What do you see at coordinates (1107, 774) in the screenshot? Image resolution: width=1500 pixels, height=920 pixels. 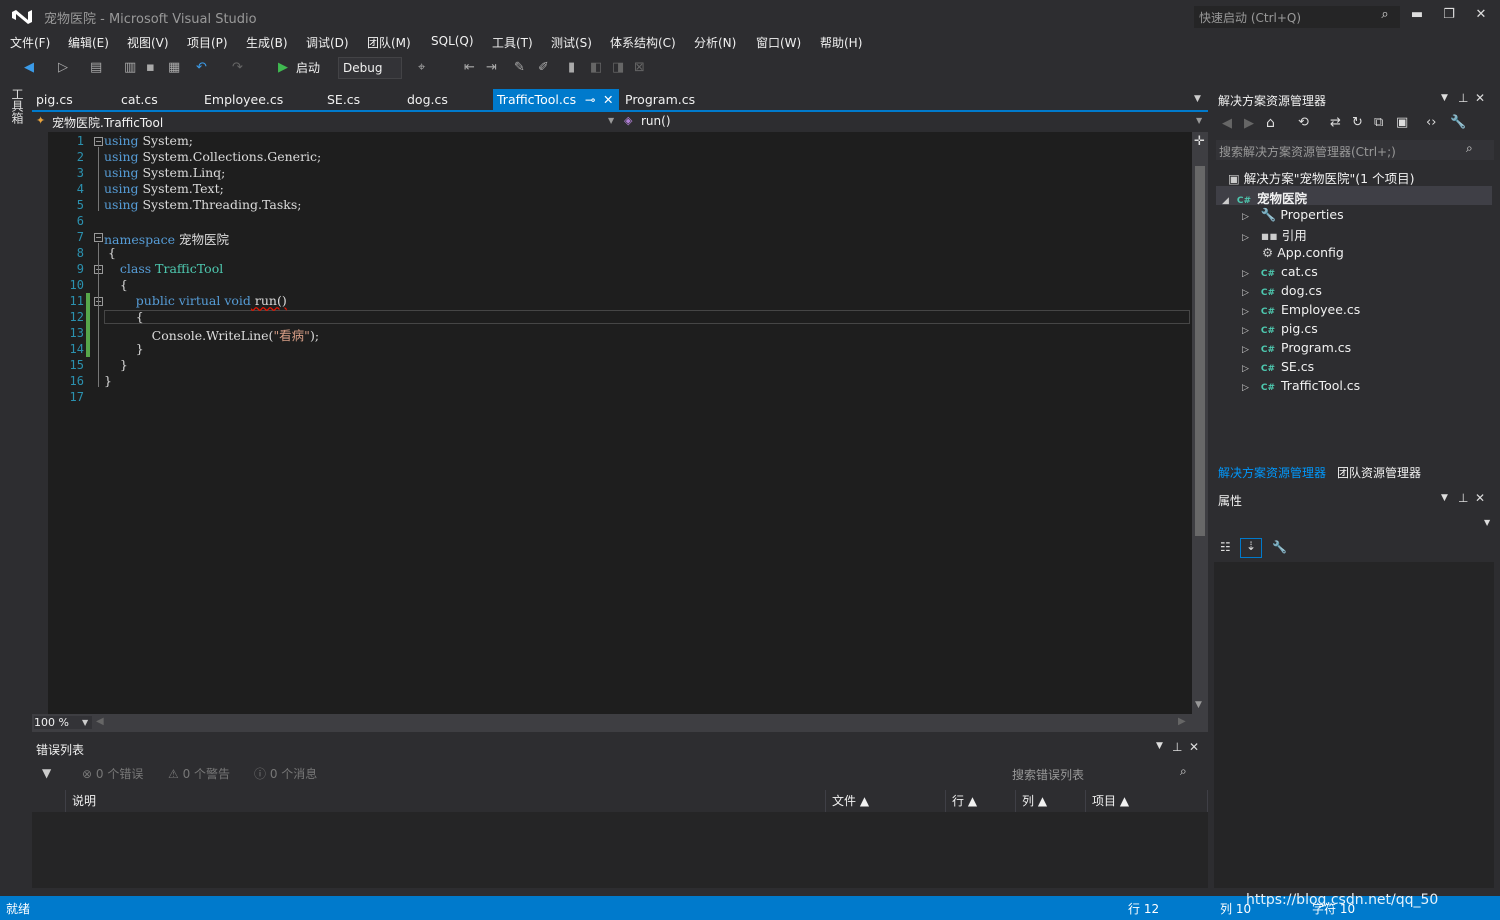 I see `error-search-input: 搜索错误列表` at bounding box center [1107, 774].